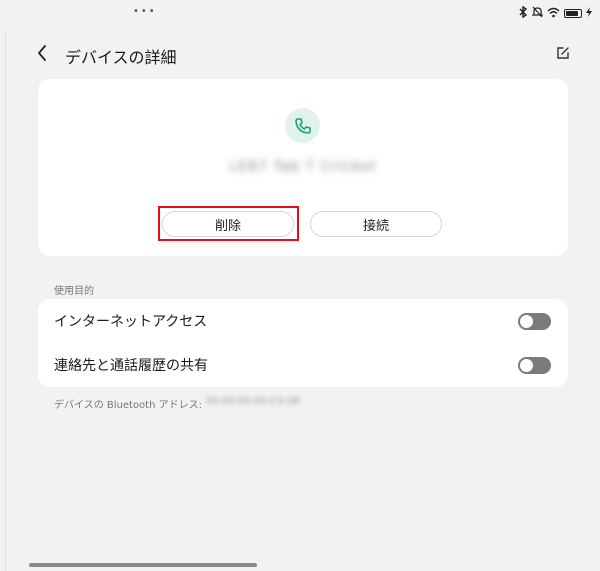 The width and height of the screenshot is (600, 571). What do you see at coordinates (131, 322) in the screenshot?
I see `internet-access-label: インターネットアクセス` at bounding box center [131, 322].